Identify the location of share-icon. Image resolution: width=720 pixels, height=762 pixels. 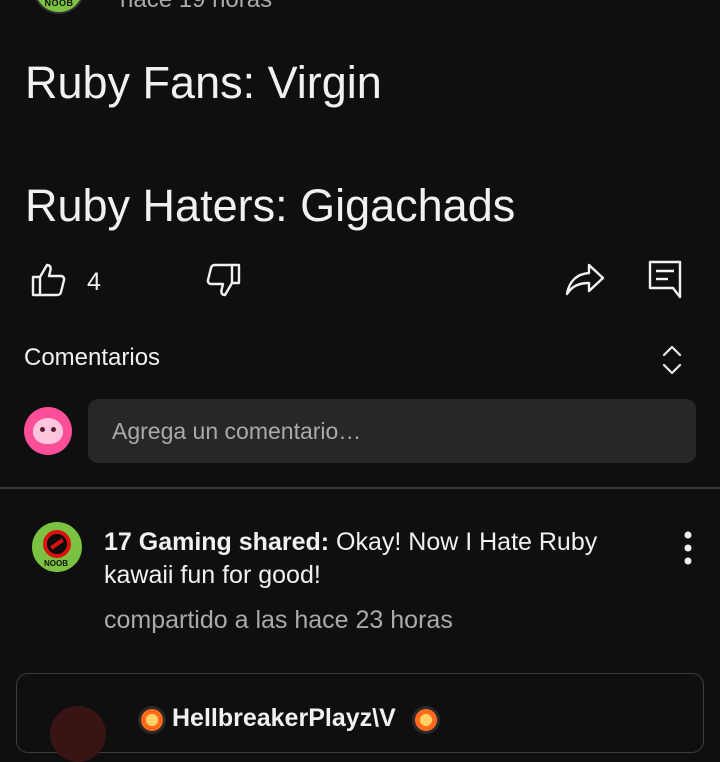
(585, 279).